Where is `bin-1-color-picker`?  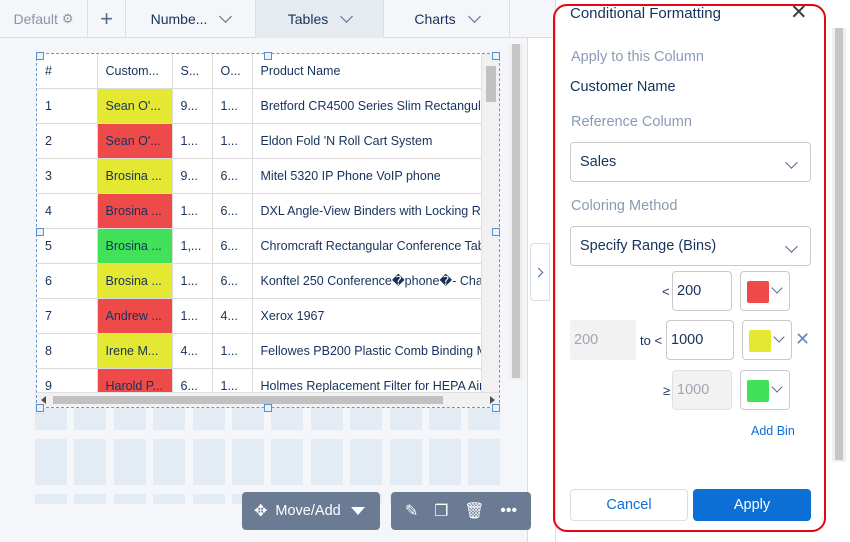 bin-1-color-picker is located at coordinates (765, 291).